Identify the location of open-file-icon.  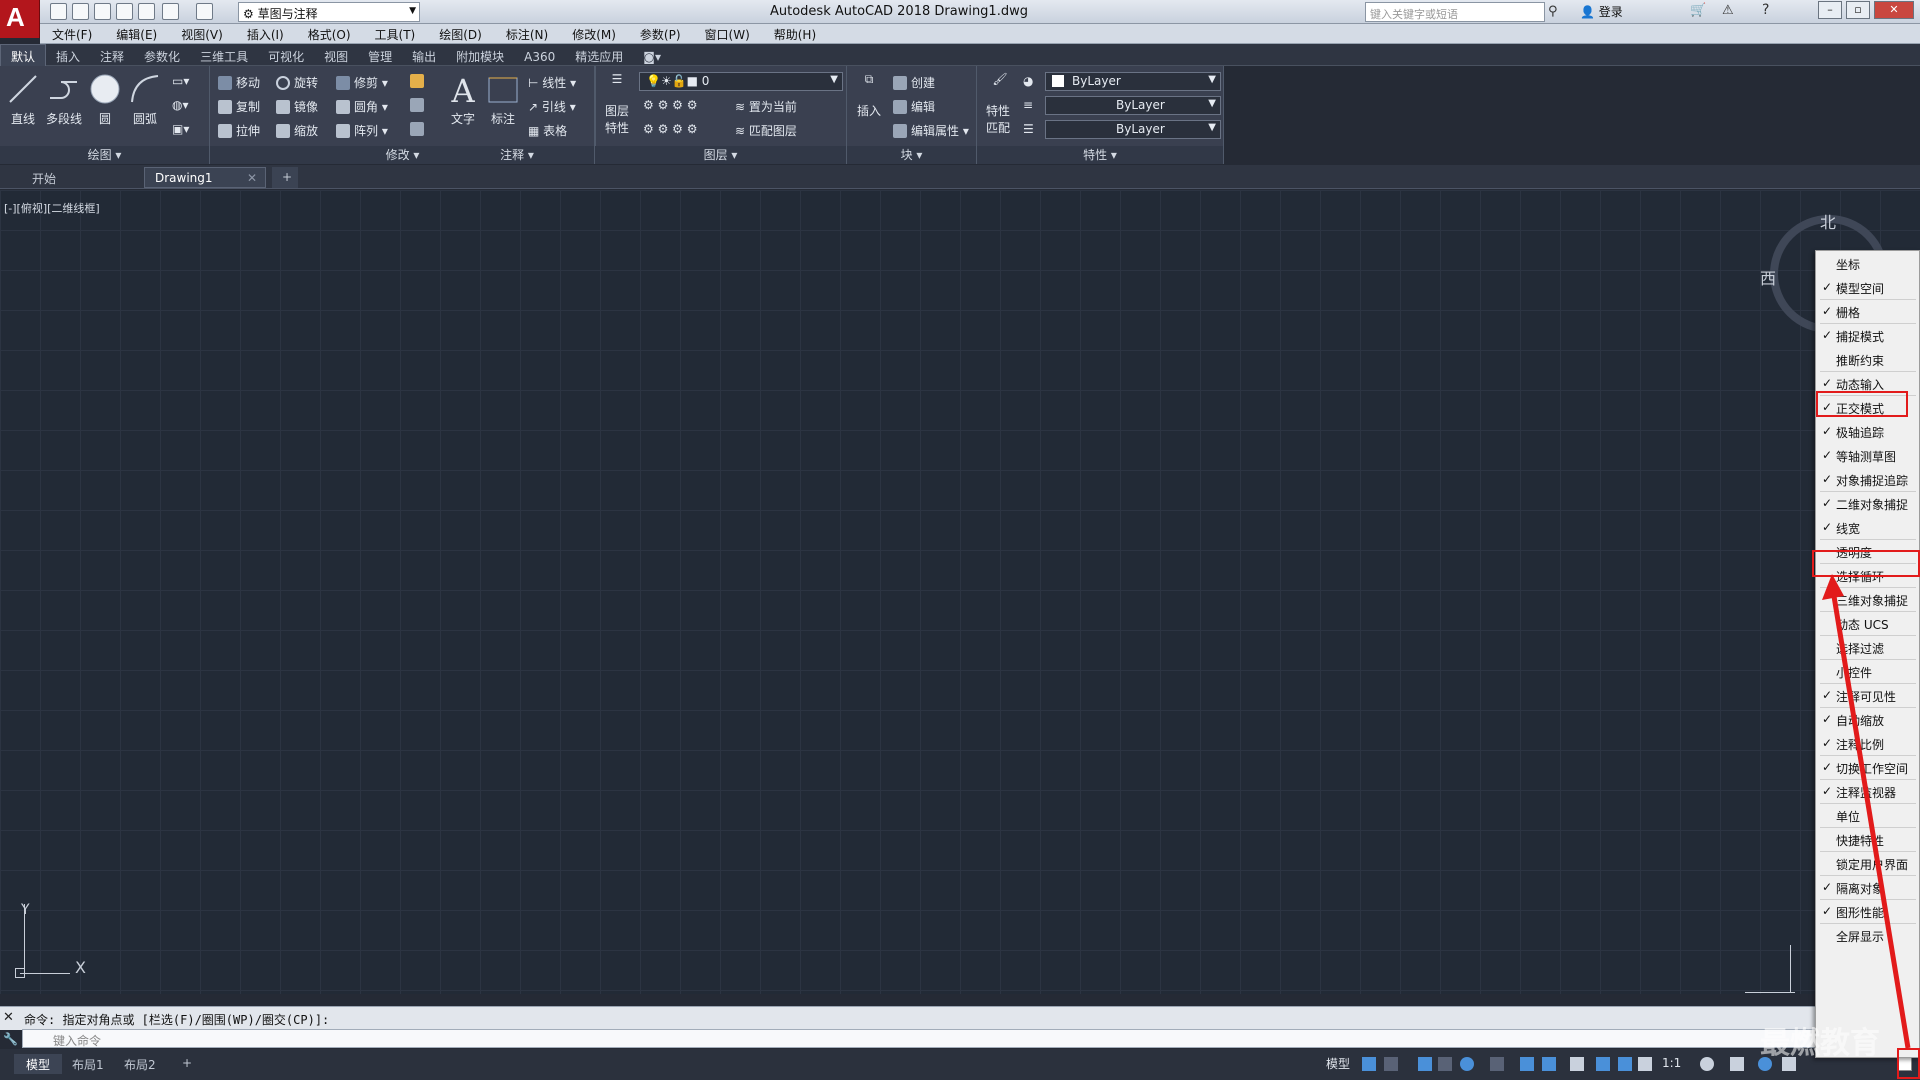
(80, 11).